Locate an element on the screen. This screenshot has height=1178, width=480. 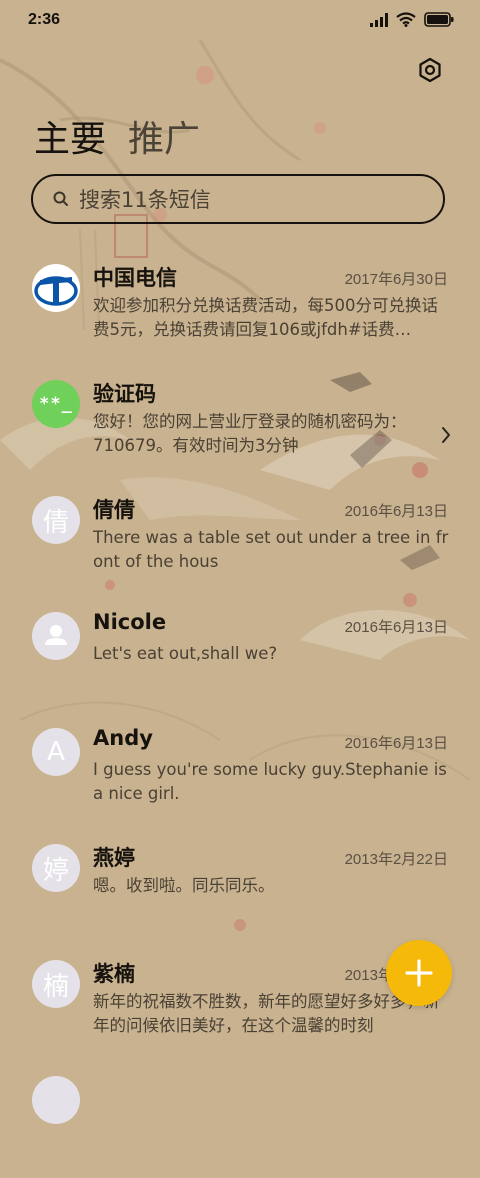
contact-name: Andy is located at coordinates (123, 738).